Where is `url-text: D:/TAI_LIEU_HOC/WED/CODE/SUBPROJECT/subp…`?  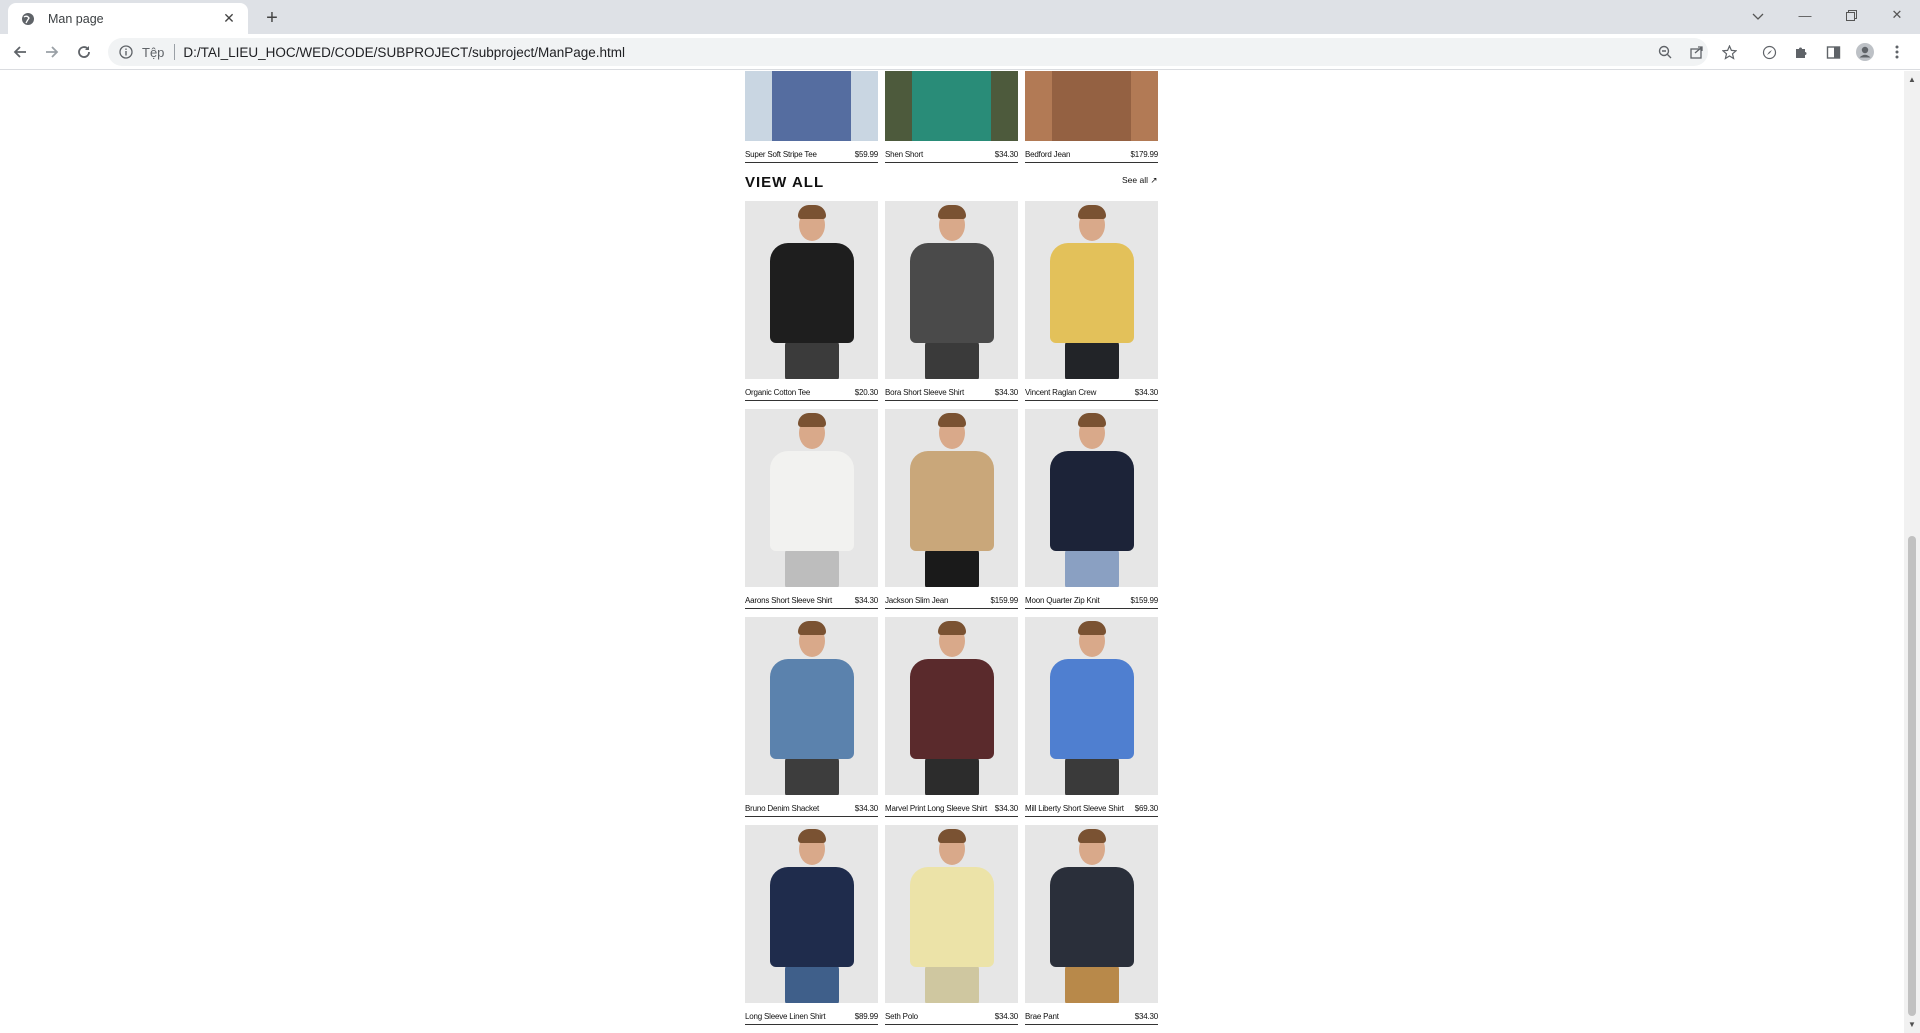 url-text: D:/TAI_LIEU_HOC/WED/CODE/SUBPROJECT/subp… is located at coordinates (404, 52).